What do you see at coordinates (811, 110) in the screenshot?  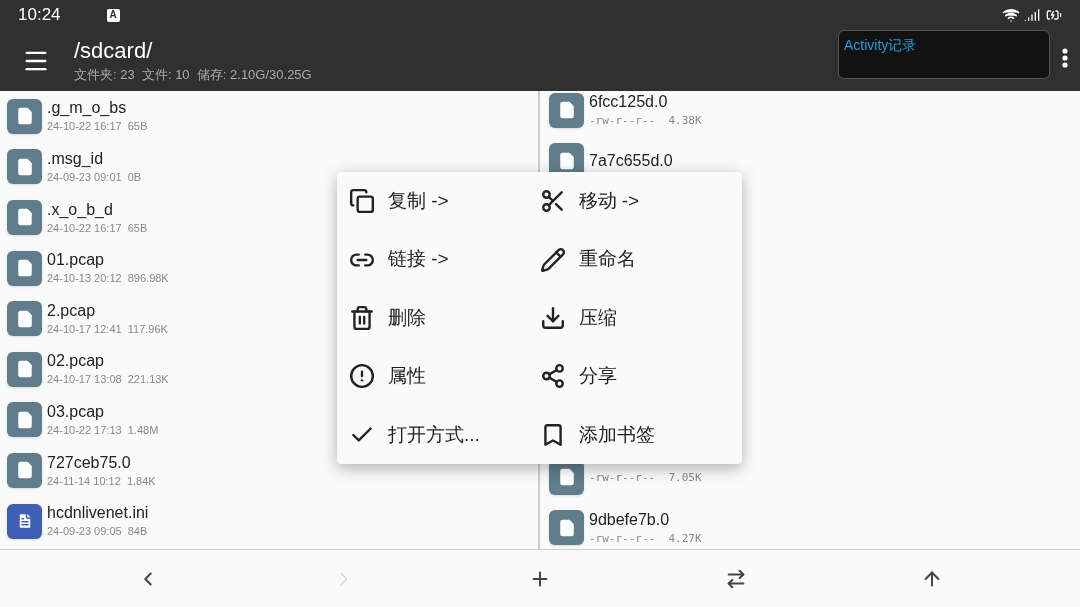 I see `file-row: 6fcc125d.0 -rw-r--r-- 4.38K` at bounding box center [811, 110].